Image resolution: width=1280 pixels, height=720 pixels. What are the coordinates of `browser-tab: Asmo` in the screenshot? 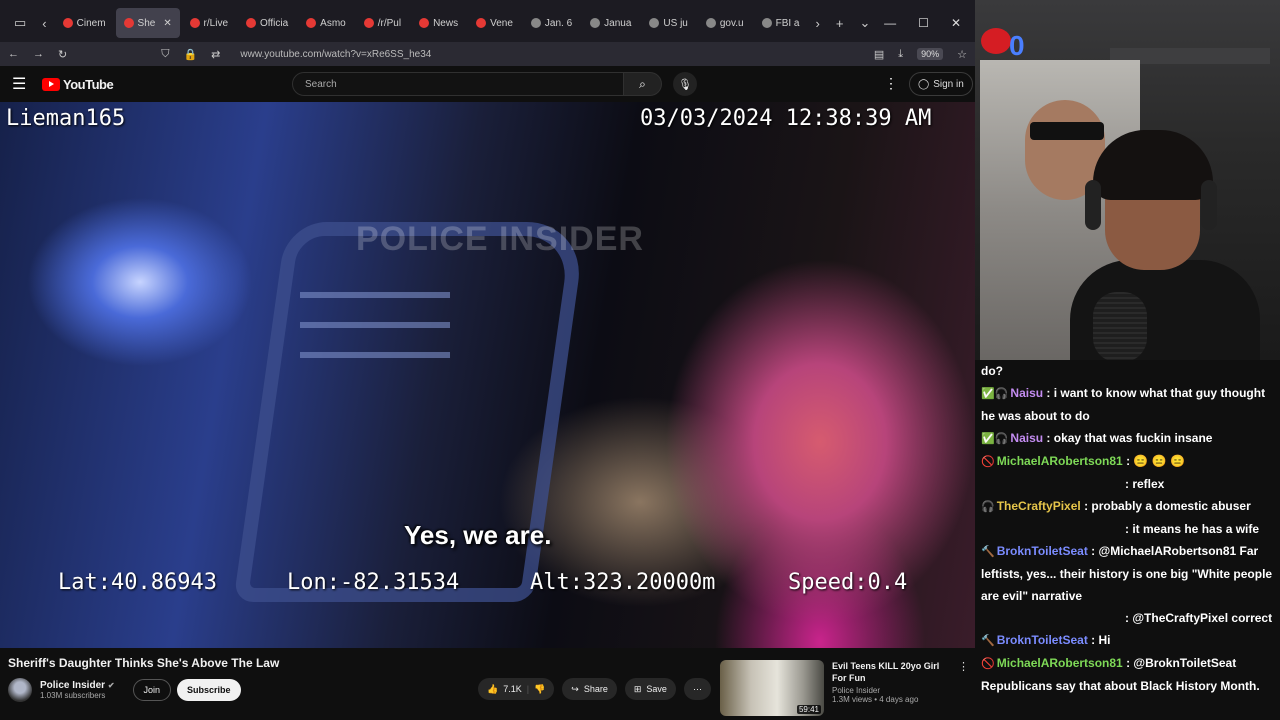 It's located at (326, 23).